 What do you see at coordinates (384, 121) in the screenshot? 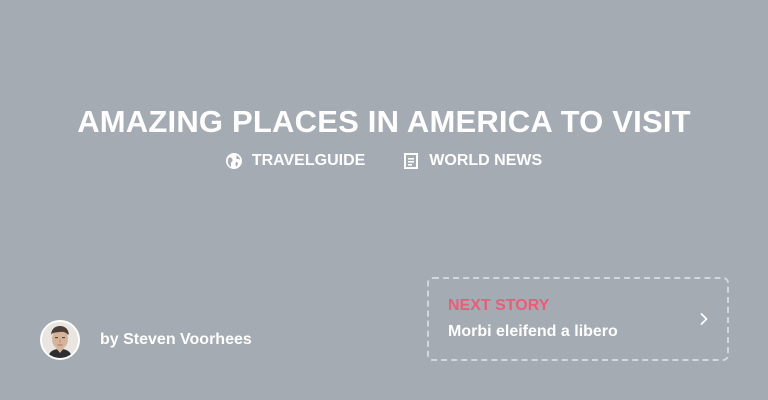
I see `page-title: AMAZING PLACES IN AMERICA TO VISIT` at bounding box center [384, 121].